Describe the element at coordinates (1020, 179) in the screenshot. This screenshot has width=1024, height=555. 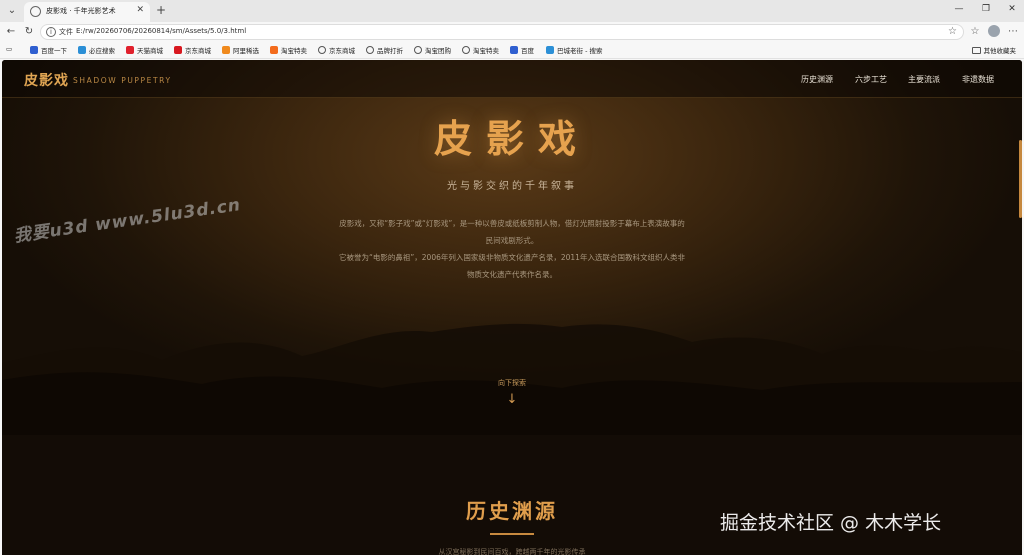
I see `scrollbar-thumb` at that location.